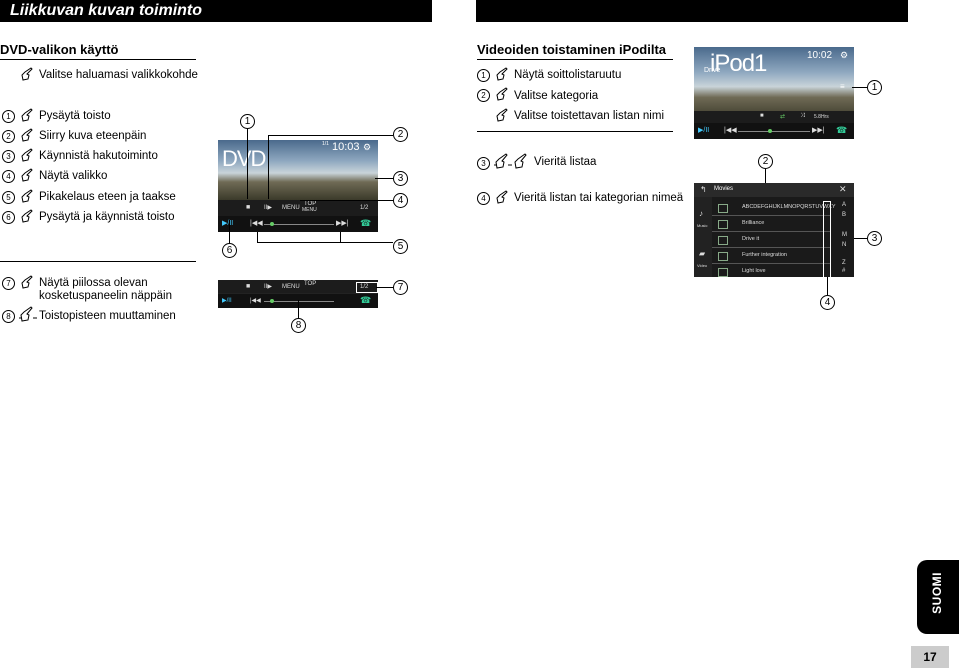  I want to click on alpha-letter: M, so click(844, 235).